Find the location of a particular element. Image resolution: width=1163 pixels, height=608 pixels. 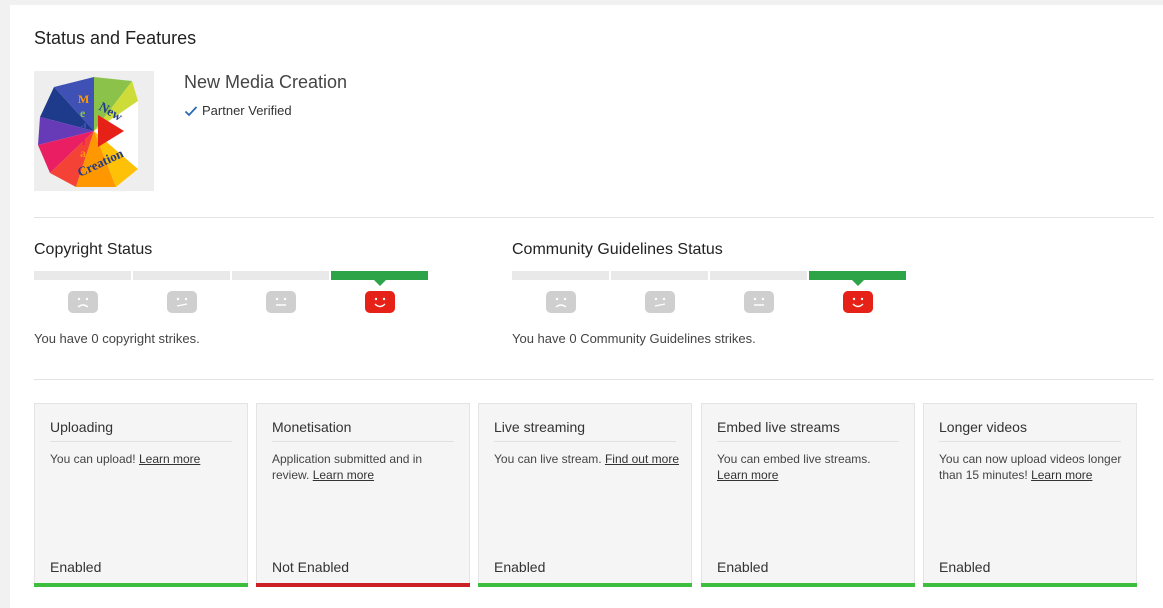

feature-card-description: You can embed live streams. Learn more is located at coordinates (794, 467).